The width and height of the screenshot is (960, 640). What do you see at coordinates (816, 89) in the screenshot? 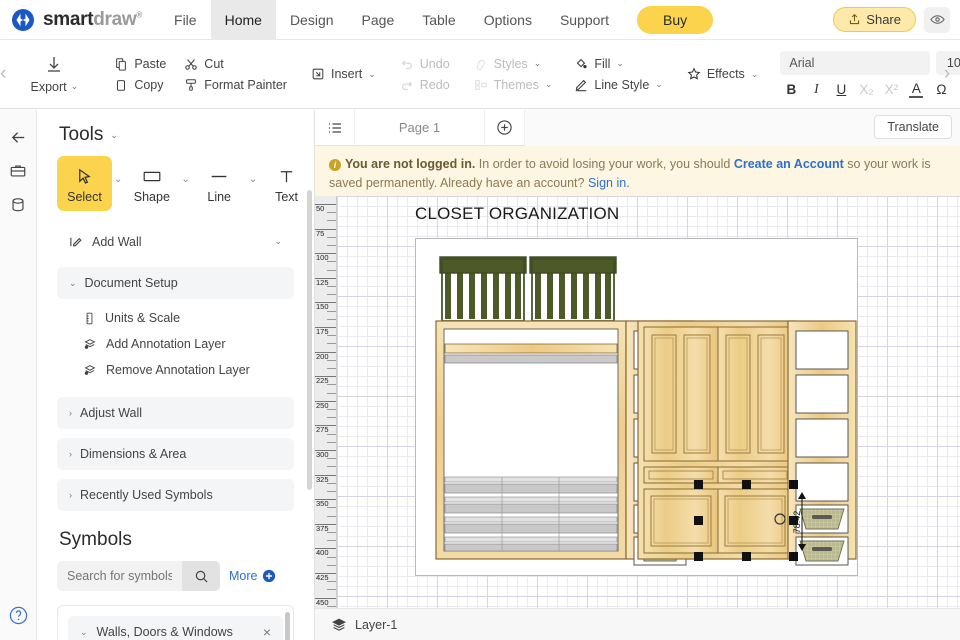
I see `italic-button: I` at bounding box center [816, 89].